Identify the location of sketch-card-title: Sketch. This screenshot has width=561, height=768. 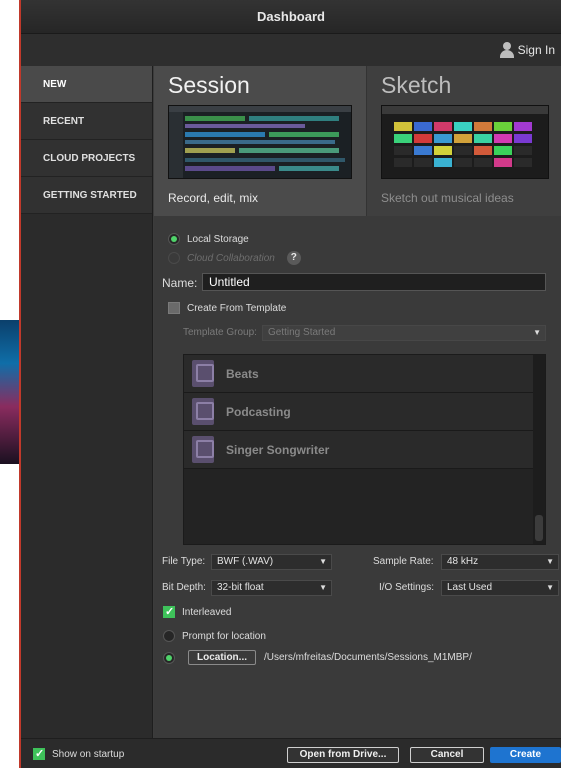
(416, 85).